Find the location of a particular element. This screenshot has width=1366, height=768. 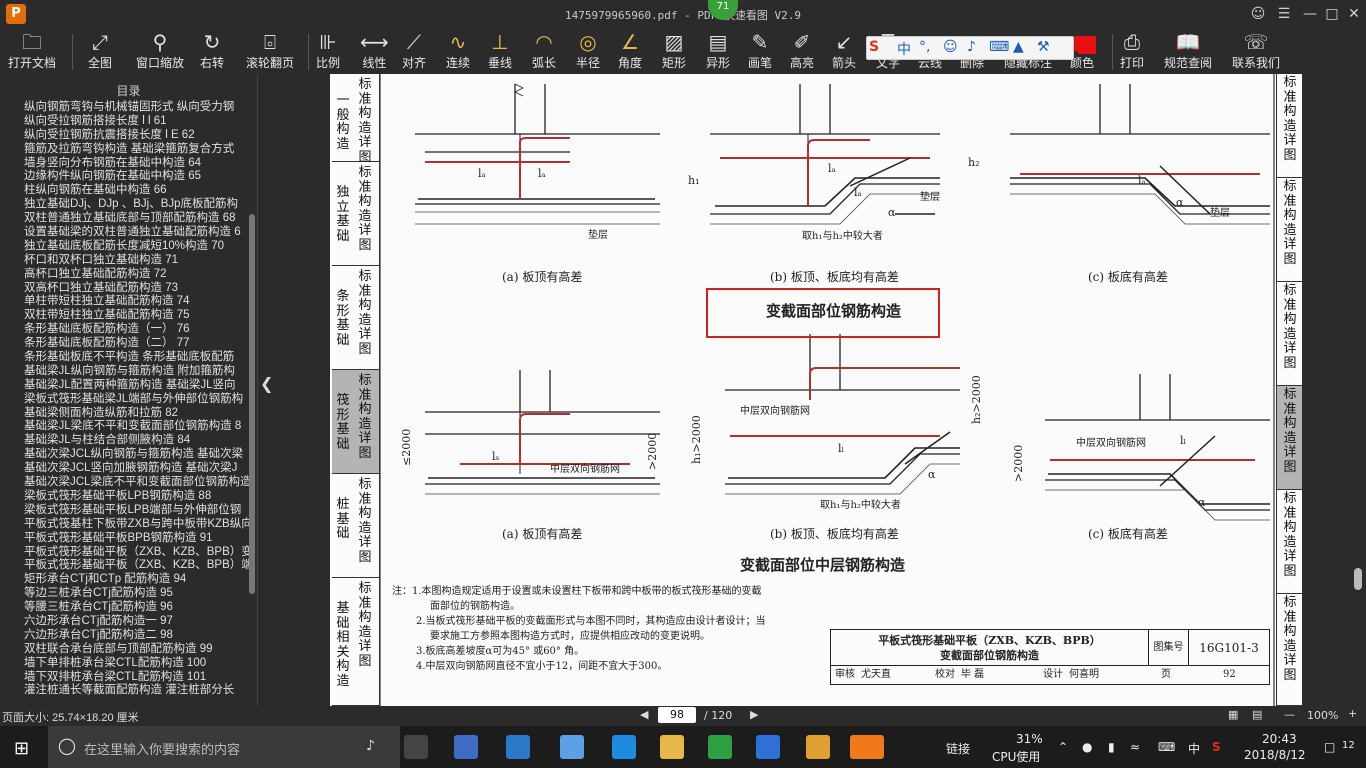

toc-item: 条形基础板底不平构造 条形基础底板配筋 is located at coordinates (125, 357).